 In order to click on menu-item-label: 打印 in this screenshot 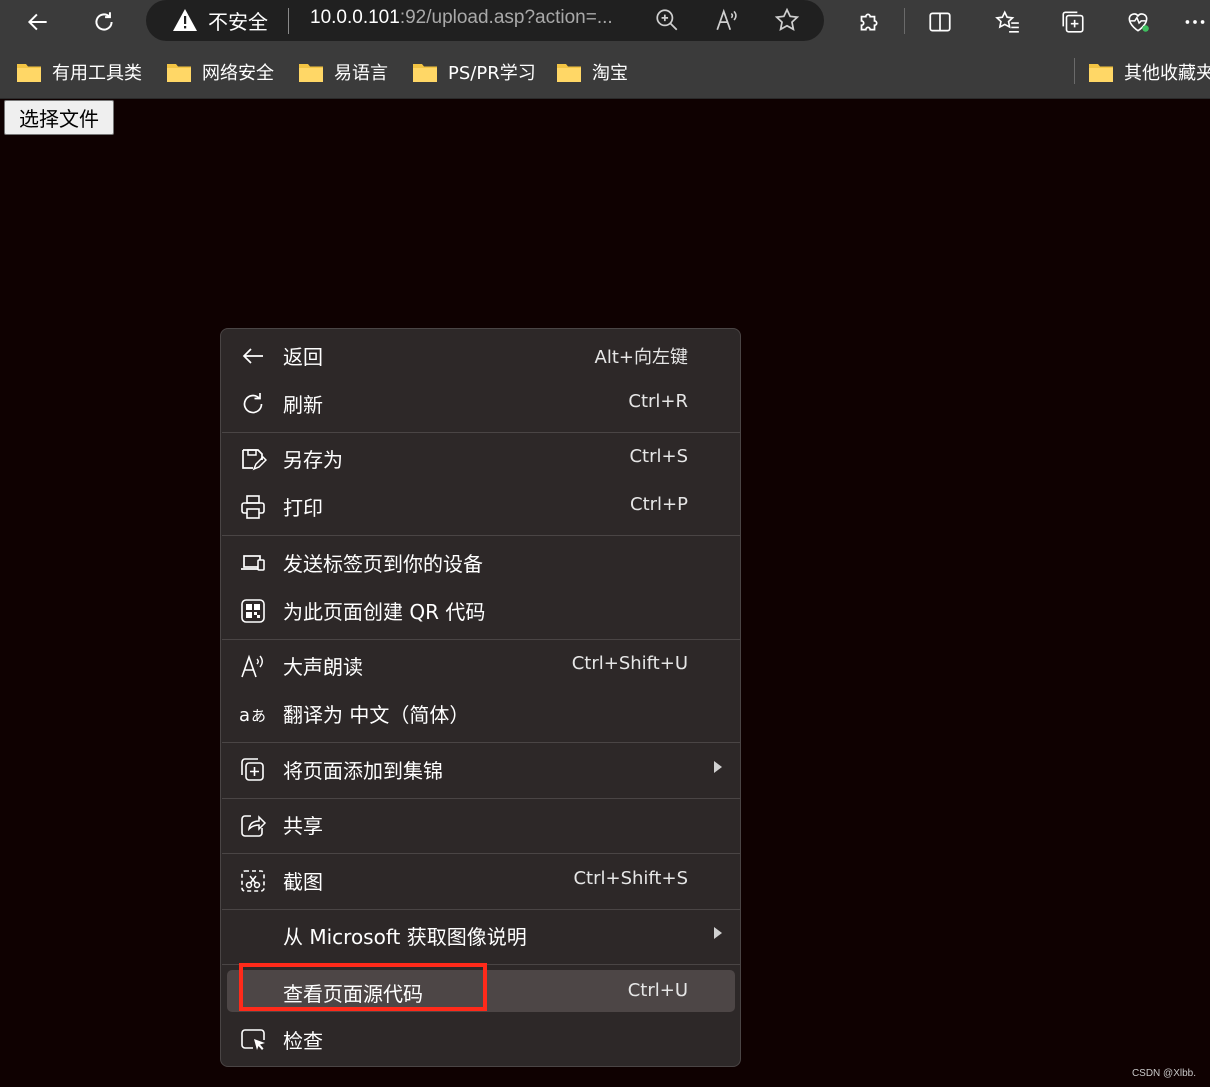, I will do `click(303, 508)`.